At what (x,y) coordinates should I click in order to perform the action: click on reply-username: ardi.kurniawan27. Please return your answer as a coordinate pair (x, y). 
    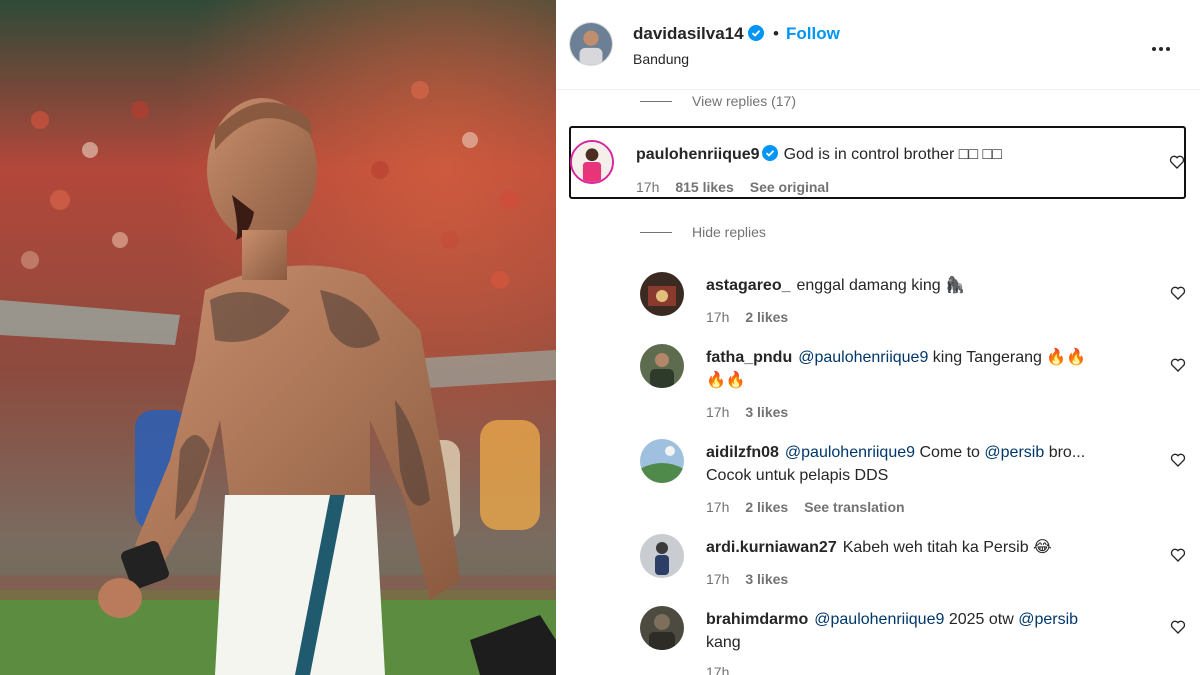
    Looking at the image, I should click on (771, 547).